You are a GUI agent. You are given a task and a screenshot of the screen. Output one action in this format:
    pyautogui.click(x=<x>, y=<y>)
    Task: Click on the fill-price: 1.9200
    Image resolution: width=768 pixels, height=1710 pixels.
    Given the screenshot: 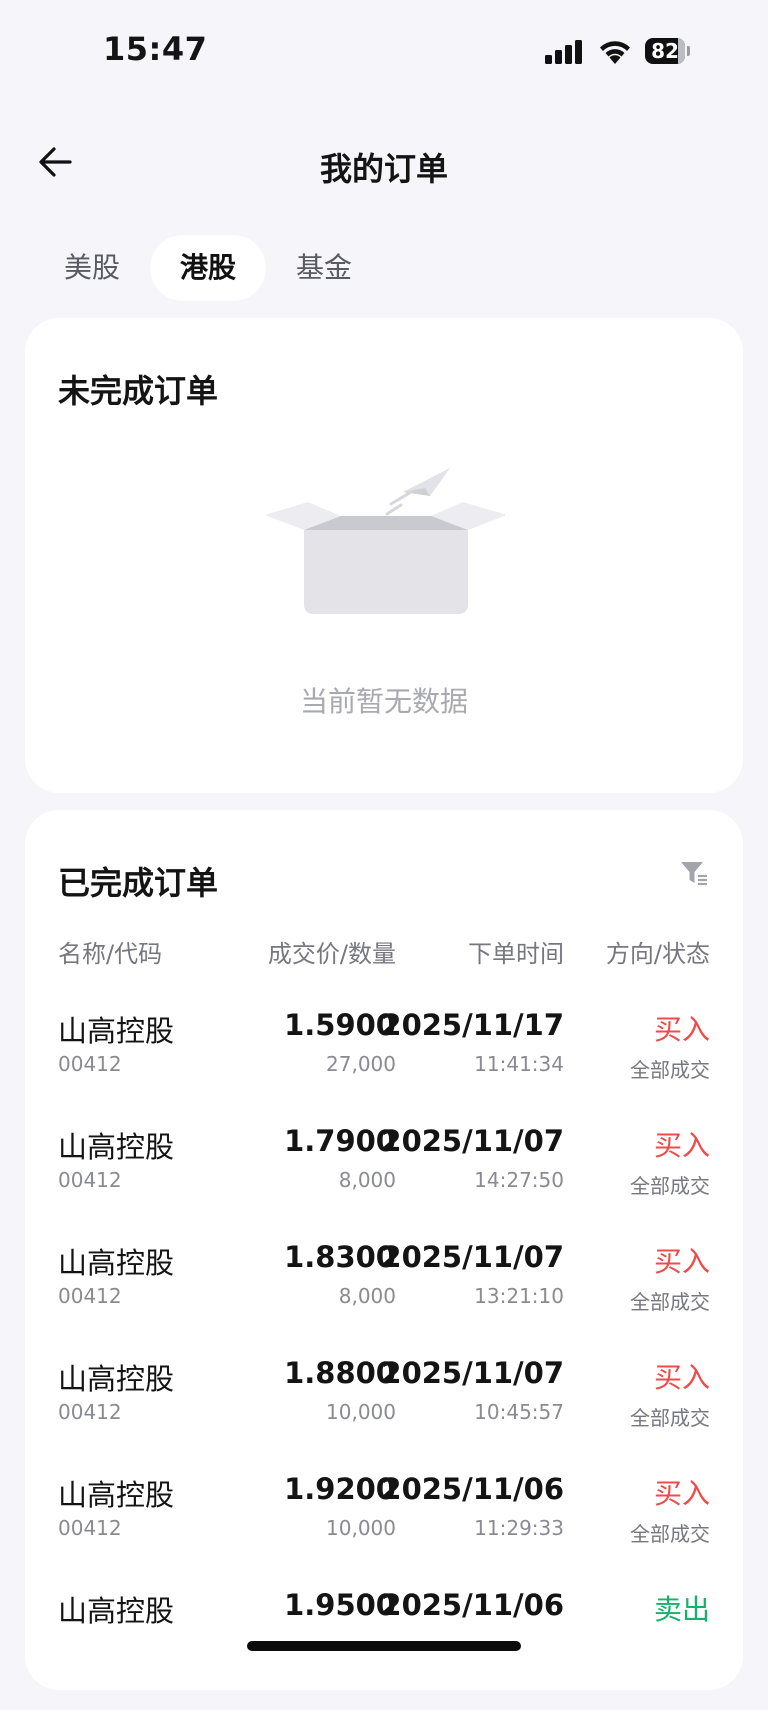 What is the action you would take?
    pyautogui.click(x=340, y=1489)
    